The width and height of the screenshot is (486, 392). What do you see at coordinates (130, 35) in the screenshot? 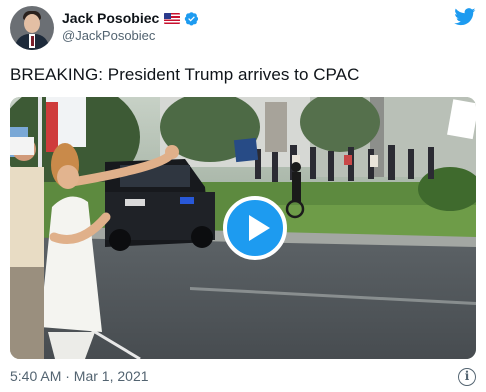
I see `author-handle: @JackPosobiec` at bounding box center [130, 35].